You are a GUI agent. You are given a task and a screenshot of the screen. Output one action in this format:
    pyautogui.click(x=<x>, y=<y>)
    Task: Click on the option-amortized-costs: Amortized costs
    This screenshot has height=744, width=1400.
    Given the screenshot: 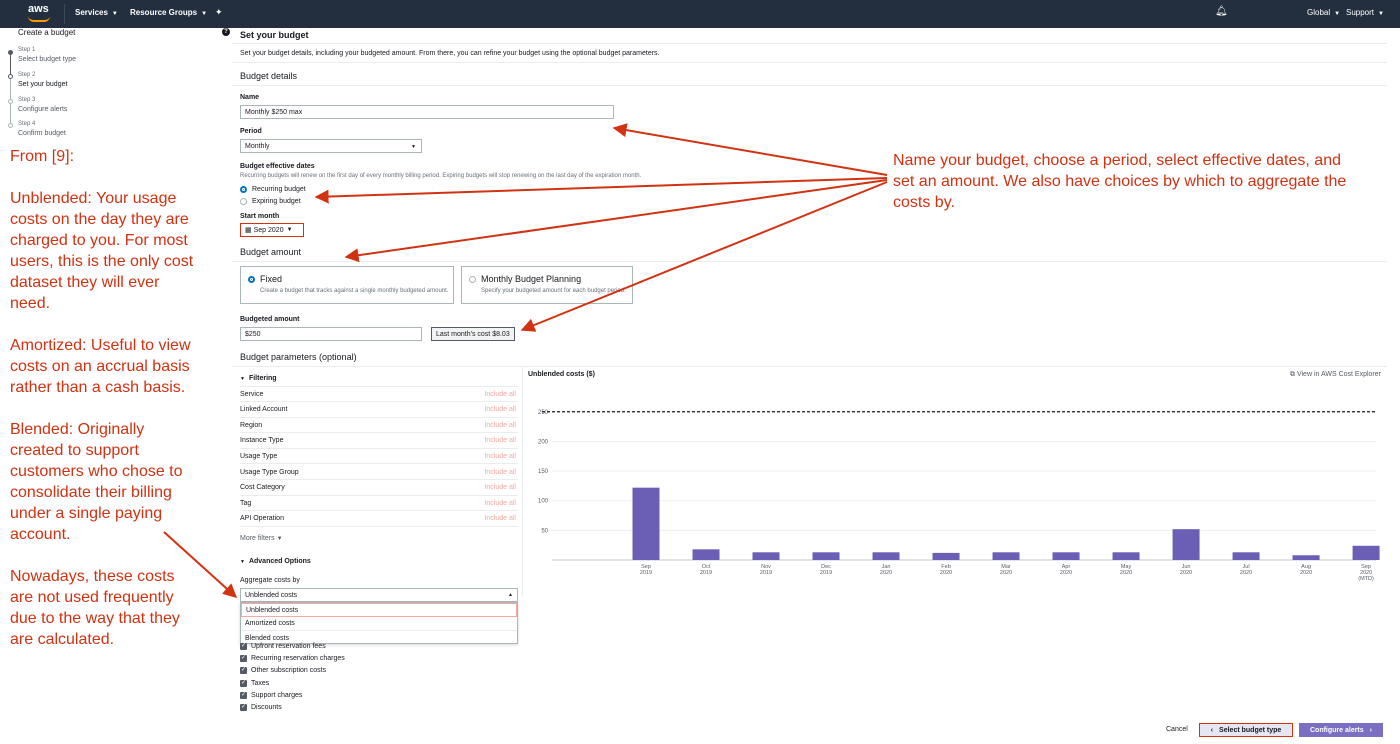 What is the action you would take?
    pyautogui.click(x=379, y=624)
    